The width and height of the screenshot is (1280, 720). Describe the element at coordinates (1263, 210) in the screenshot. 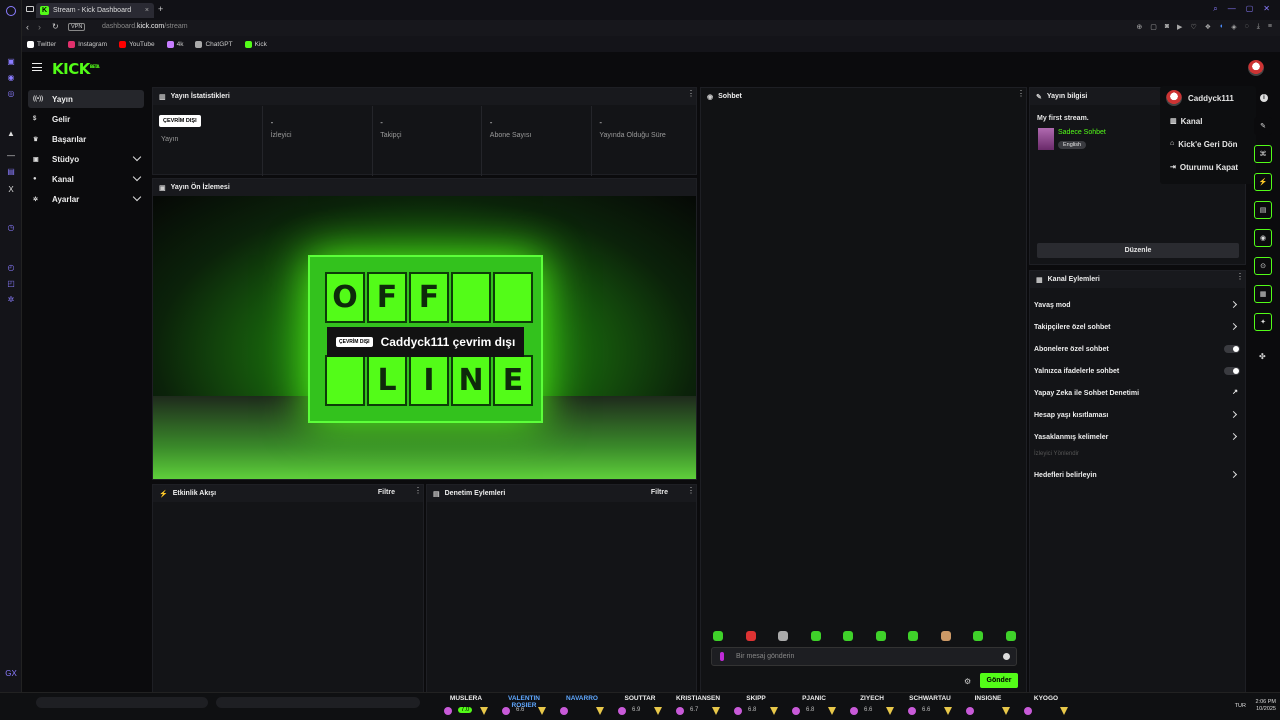

I see `note-icon: ▤` at that location.